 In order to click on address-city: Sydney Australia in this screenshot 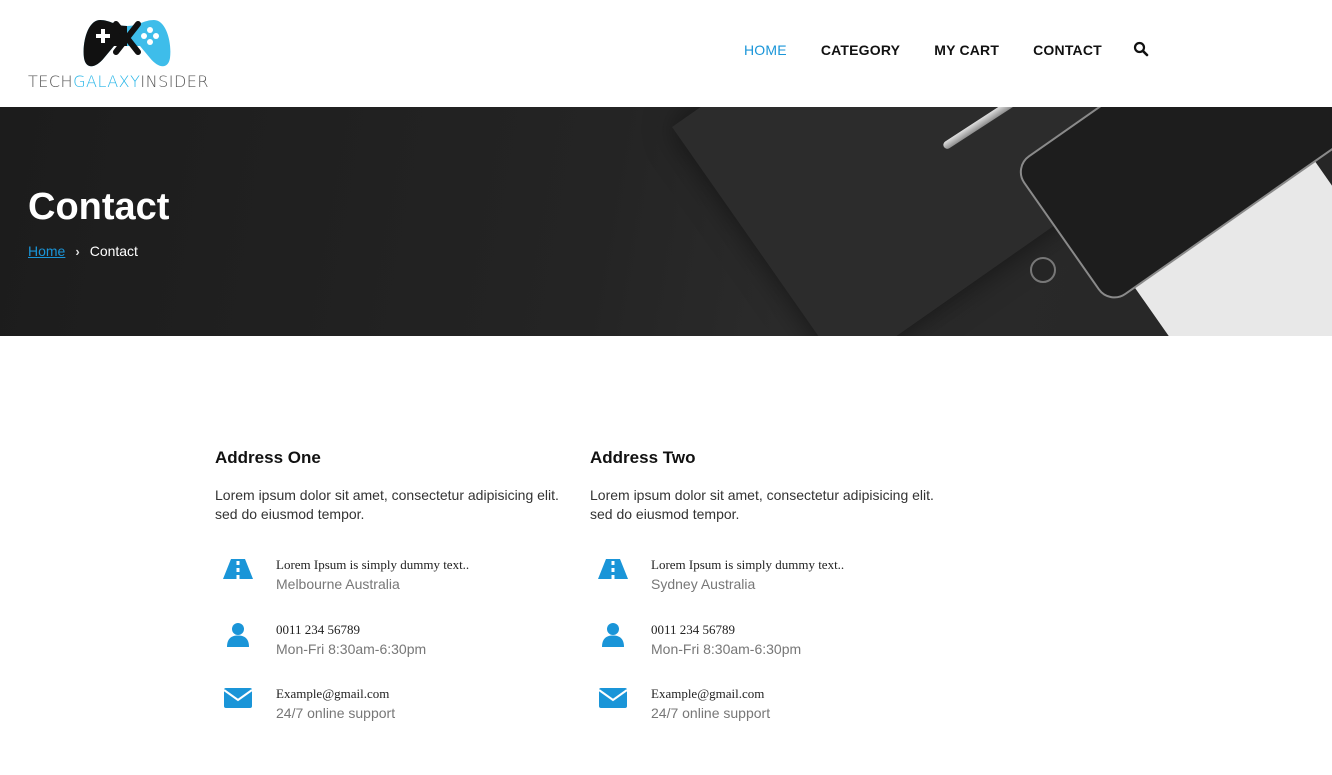, I will do `click(703, 584)`.